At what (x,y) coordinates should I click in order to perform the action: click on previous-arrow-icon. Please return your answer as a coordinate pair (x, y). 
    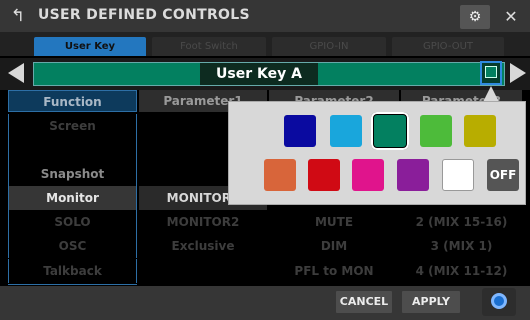
    Looking at the image, I should click on (16, 73).